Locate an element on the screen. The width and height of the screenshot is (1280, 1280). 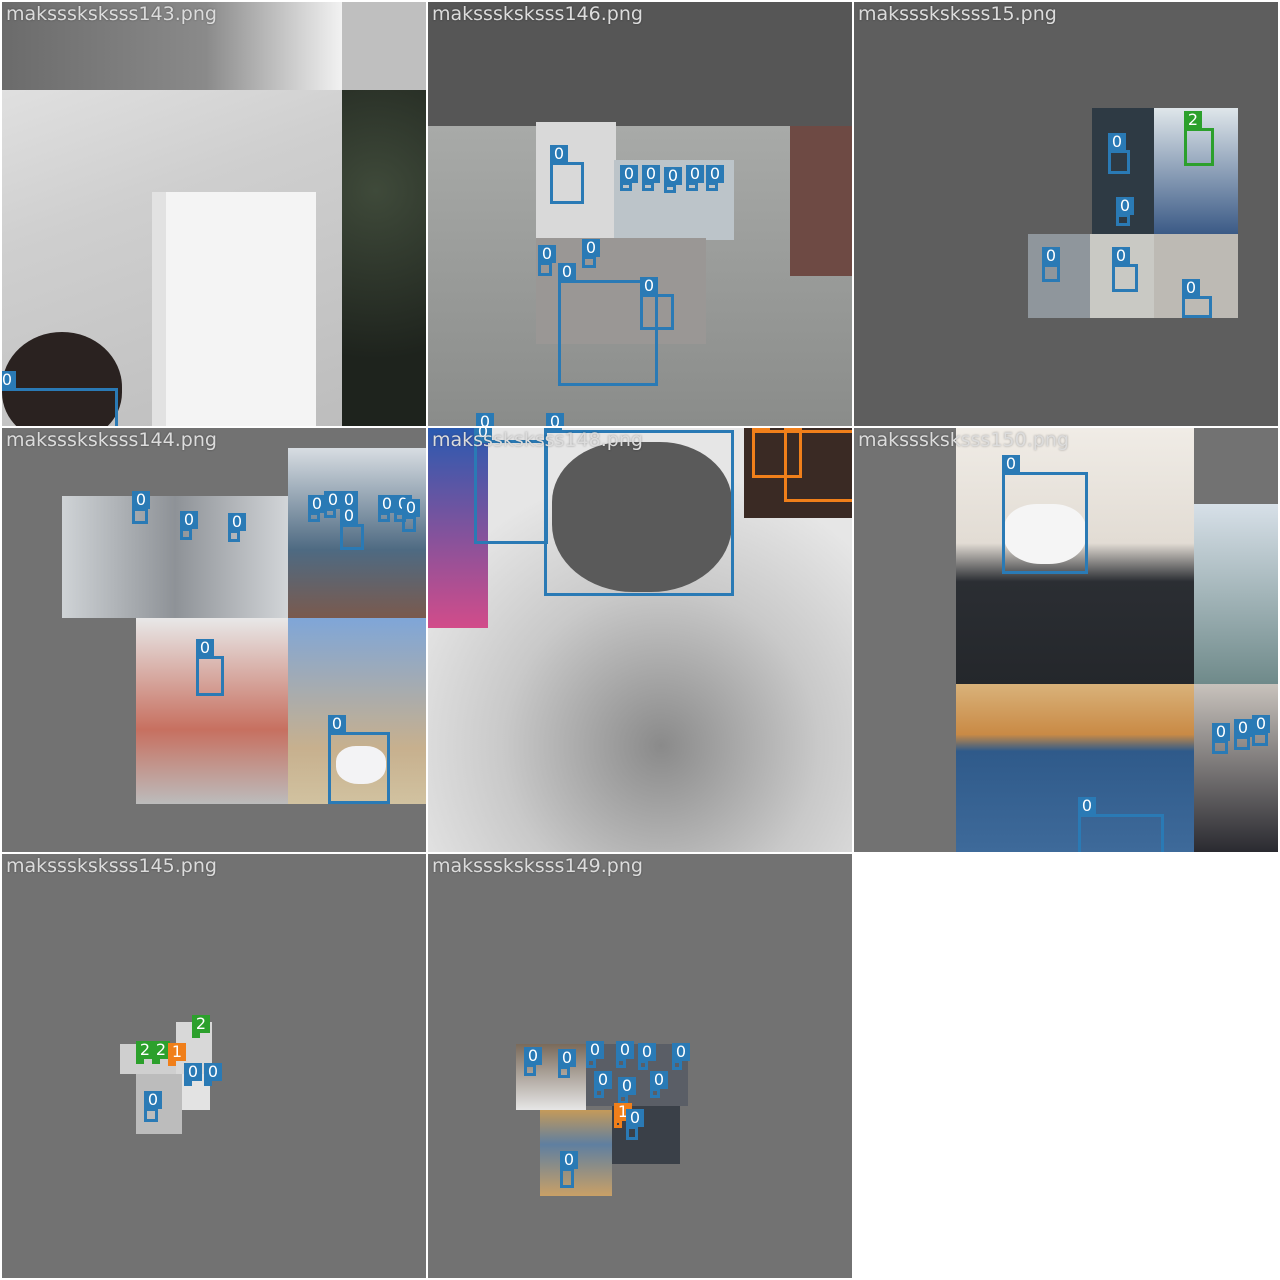
mosaic-tile-148: 0 0 1 1 maksssksksss148.png is located at coordinates (640, 640).